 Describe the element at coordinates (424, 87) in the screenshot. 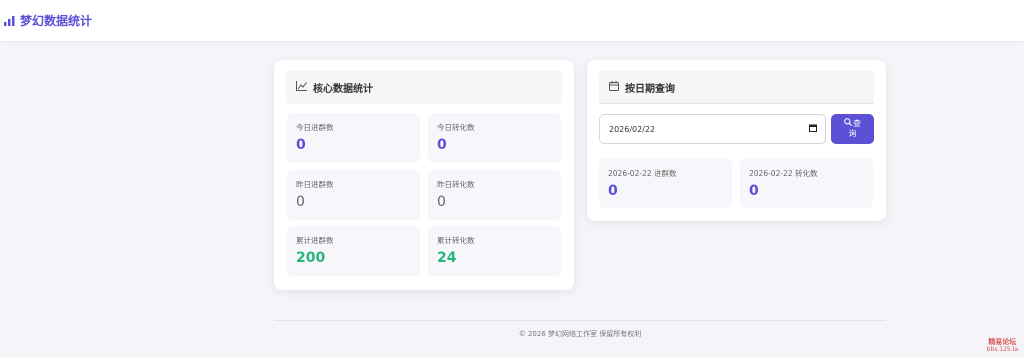

I see `core-stats-header: 核心数据统计` at that location.